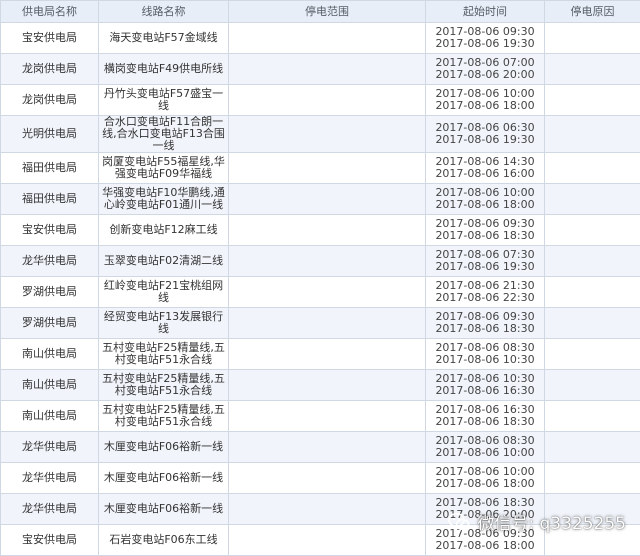 The image size is (640, 556). I want to click on time-cell: 2017-08-06 18:302017-08-06 20:00, so click(485, 509).